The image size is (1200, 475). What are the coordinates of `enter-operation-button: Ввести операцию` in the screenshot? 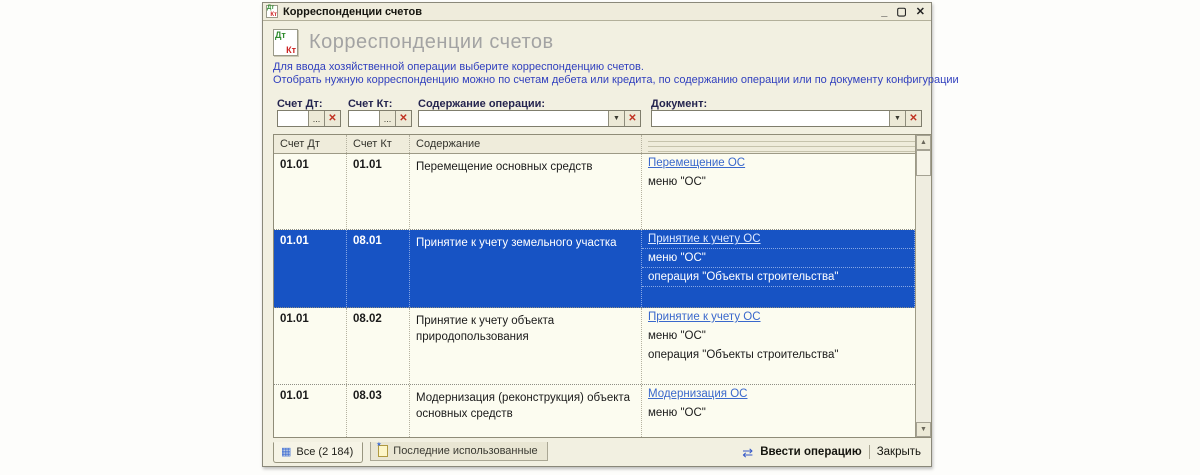 It's located at (811, 452).